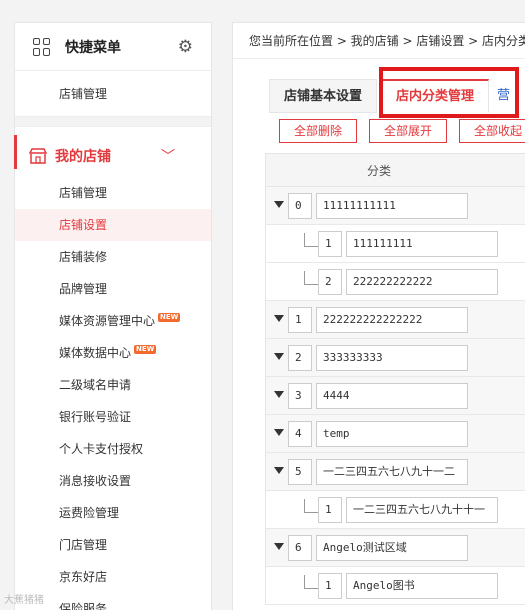 This screenshot has width=525, height=610. What do you see at coordinates (392, 205) in the screenshot?
I see `category-name-input: 11111111111` at bounding box center [392, 205].